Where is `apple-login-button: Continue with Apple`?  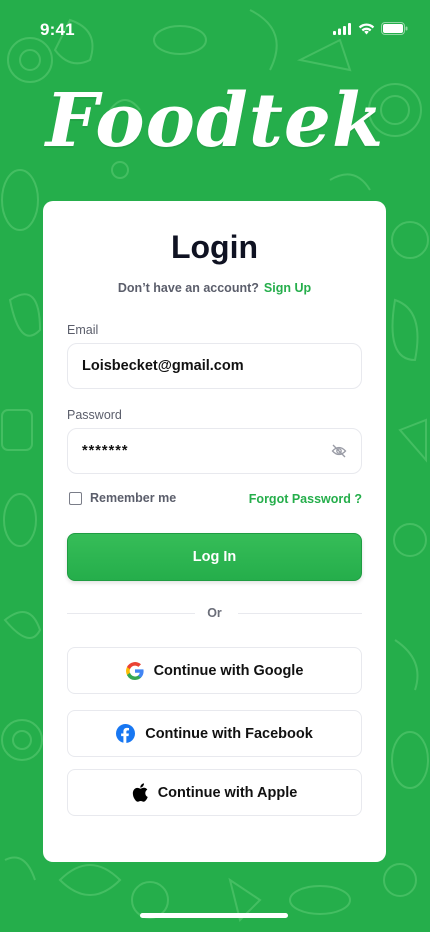 apple-login-button: Continue with Apple is located at coordinates (214, 792).